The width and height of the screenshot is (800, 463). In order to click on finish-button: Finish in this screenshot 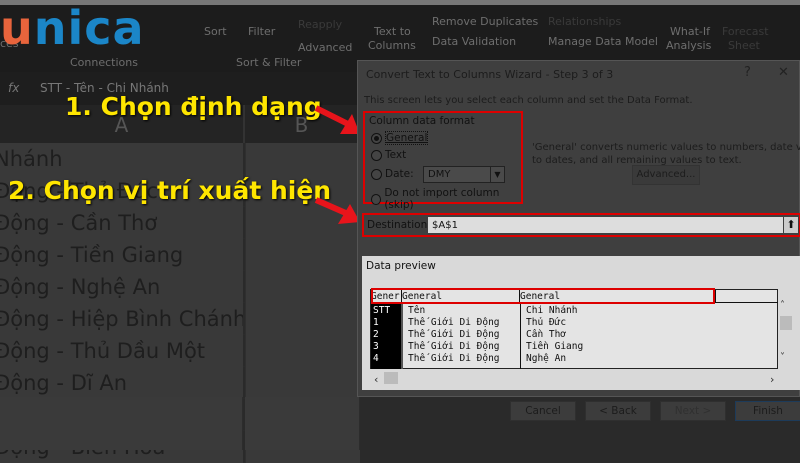, I will do `click(767, 411)`.